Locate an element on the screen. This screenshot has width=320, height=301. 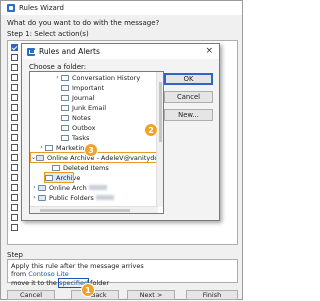
dialog-cancel-button: Cancel is located at coordinates (188, 97).